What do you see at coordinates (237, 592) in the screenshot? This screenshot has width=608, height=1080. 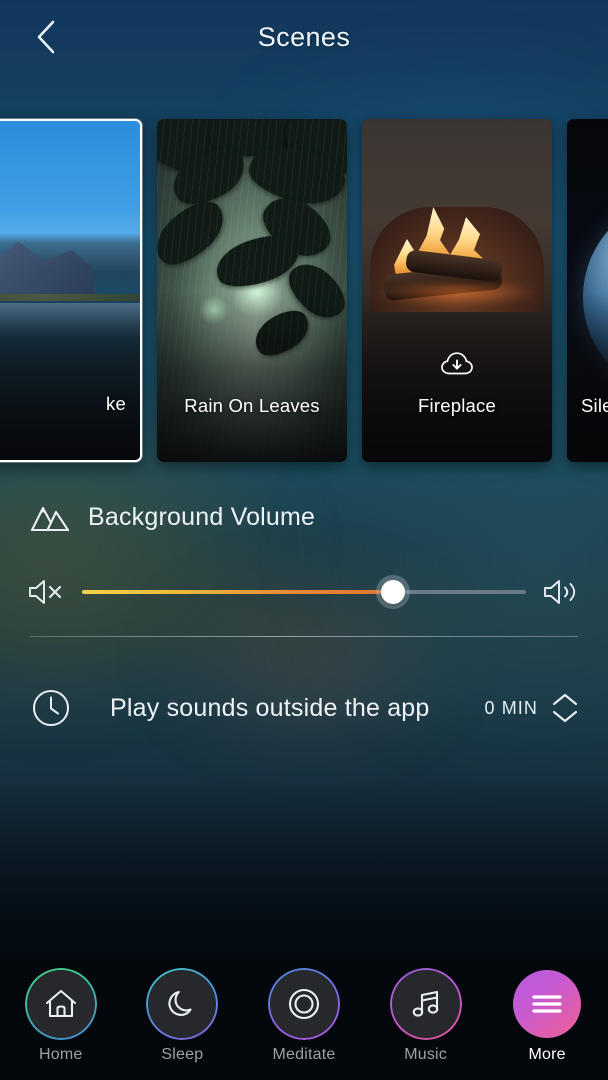 I see `slider-fill` at bounding box center [237, 592].